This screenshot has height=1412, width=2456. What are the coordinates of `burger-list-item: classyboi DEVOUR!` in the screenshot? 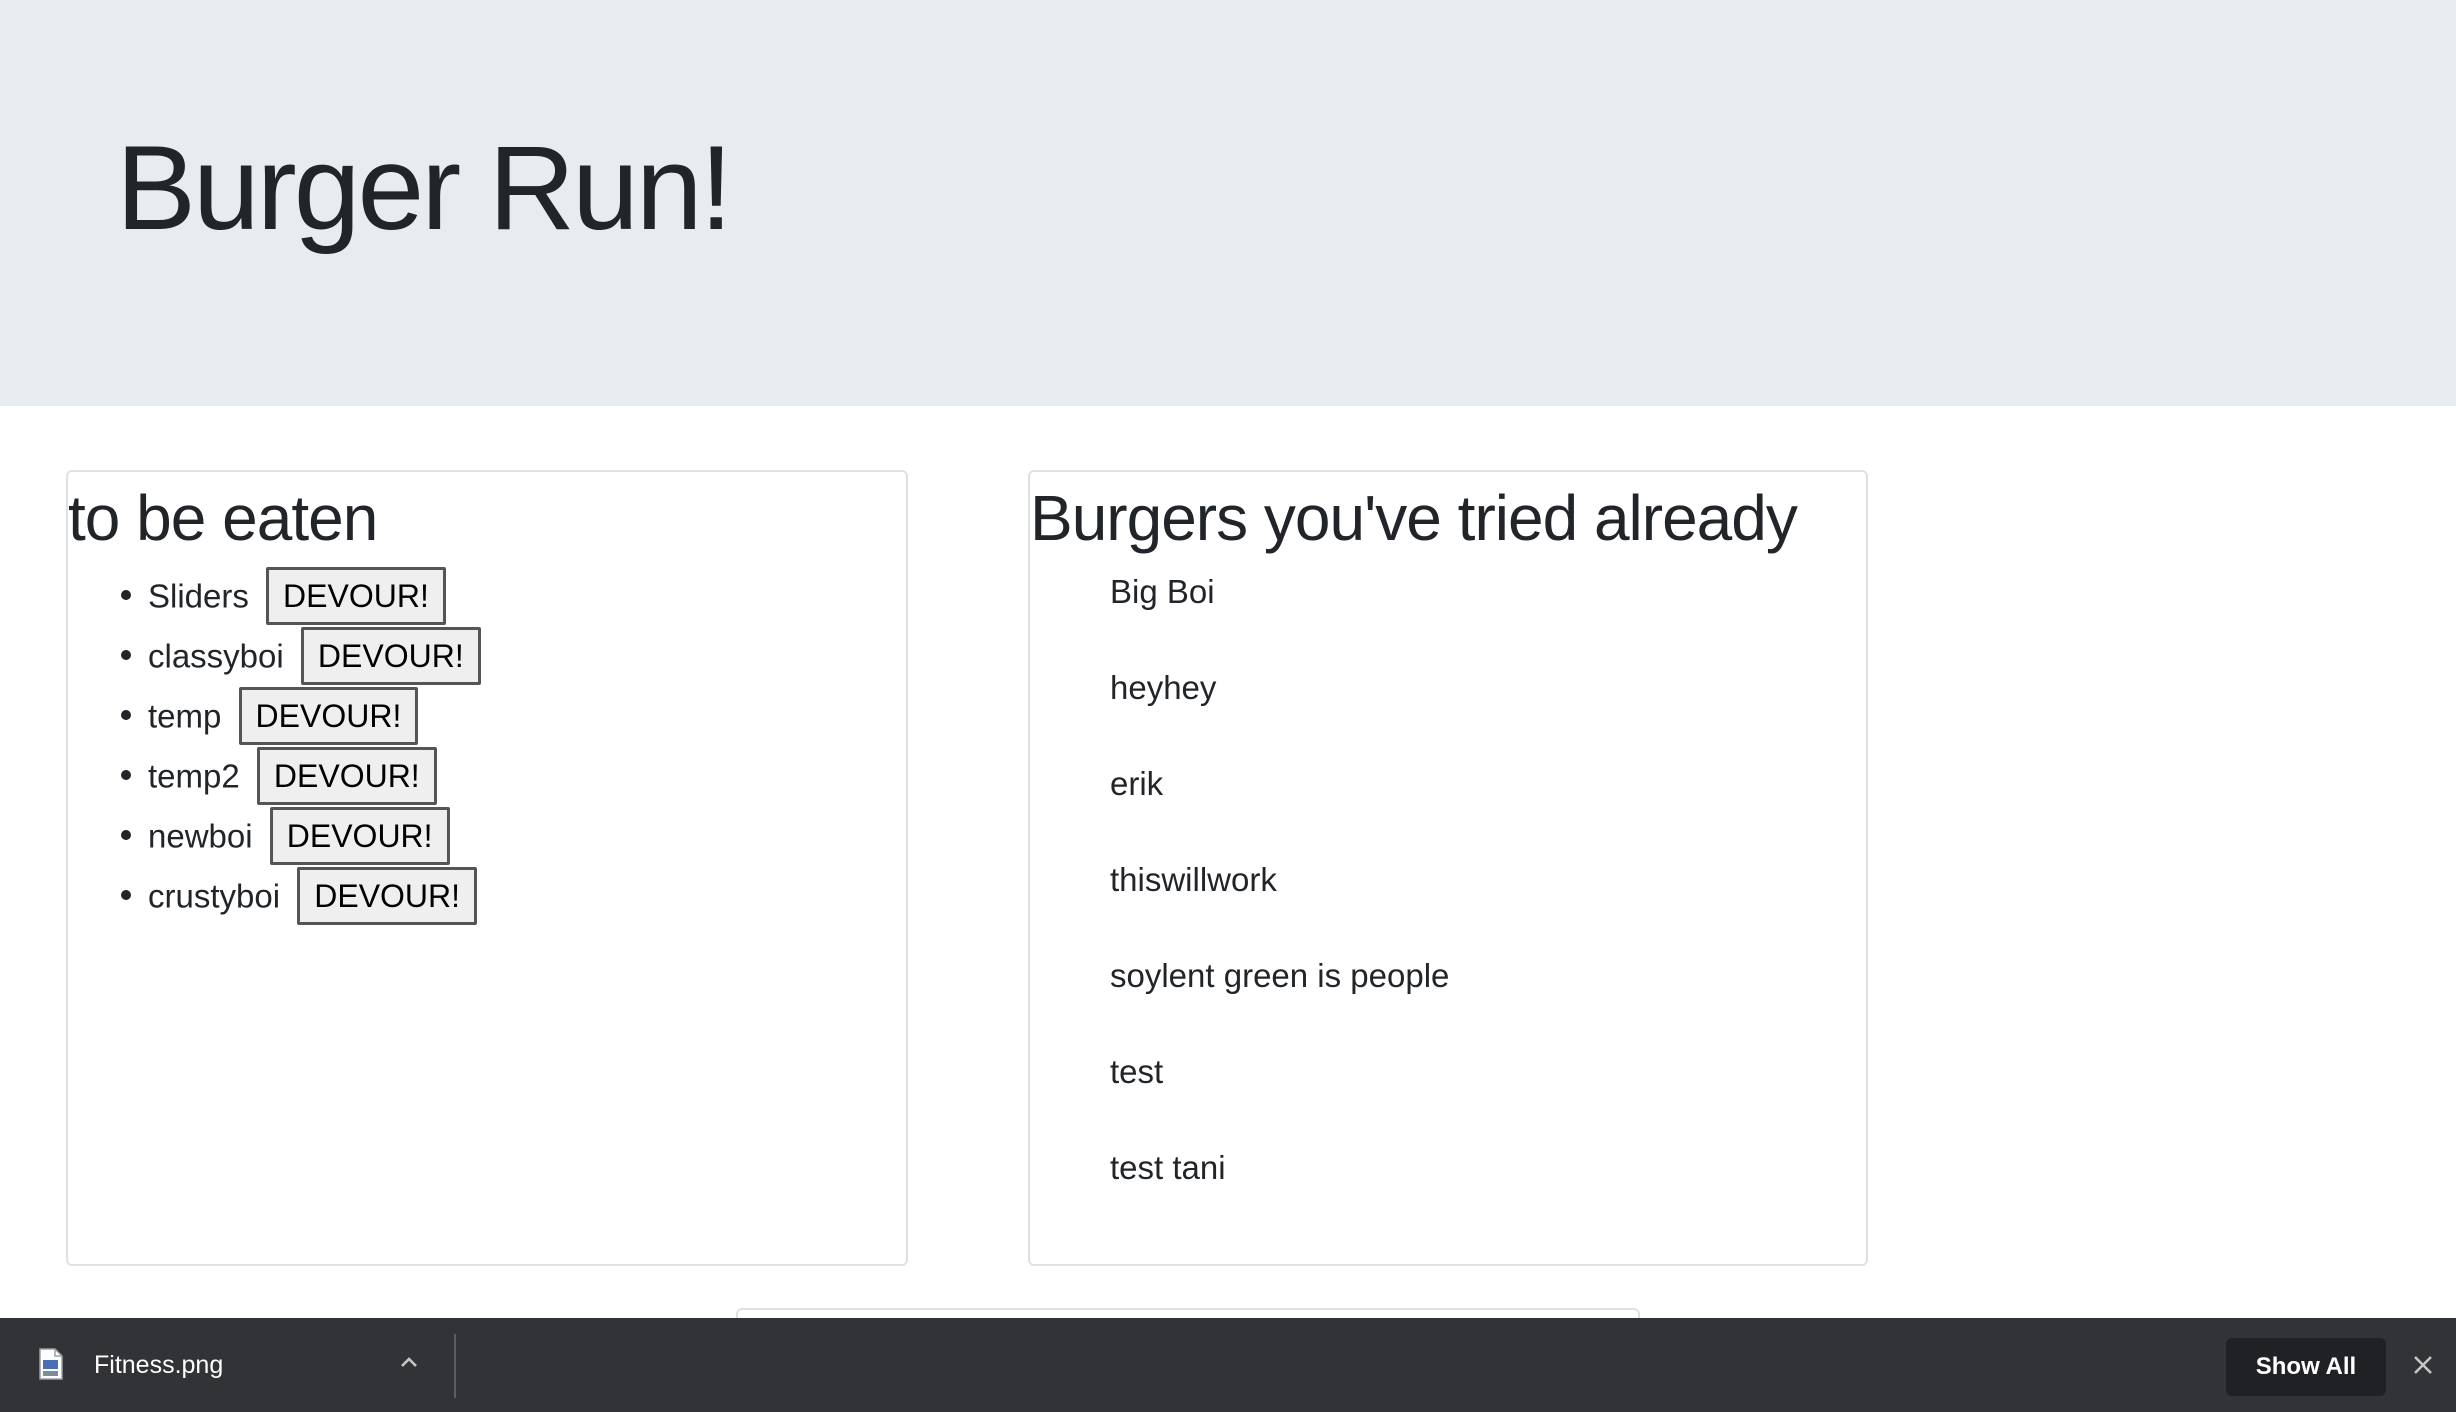 It's located at (314, 655).